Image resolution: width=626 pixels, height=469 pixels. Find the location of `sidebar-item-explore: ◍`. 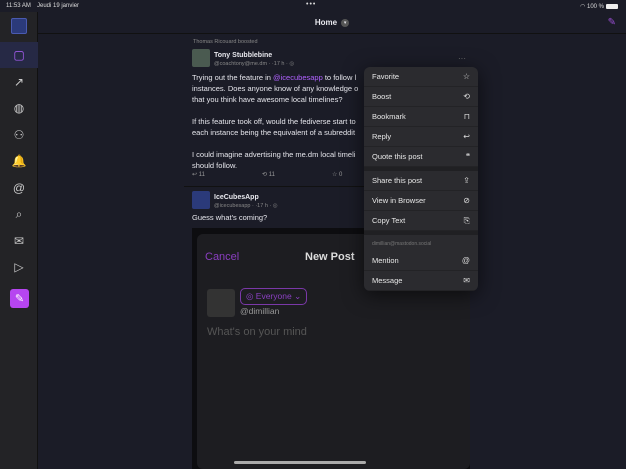

sidebar-item-explore: ◍ is located at coordinates (19, 108).